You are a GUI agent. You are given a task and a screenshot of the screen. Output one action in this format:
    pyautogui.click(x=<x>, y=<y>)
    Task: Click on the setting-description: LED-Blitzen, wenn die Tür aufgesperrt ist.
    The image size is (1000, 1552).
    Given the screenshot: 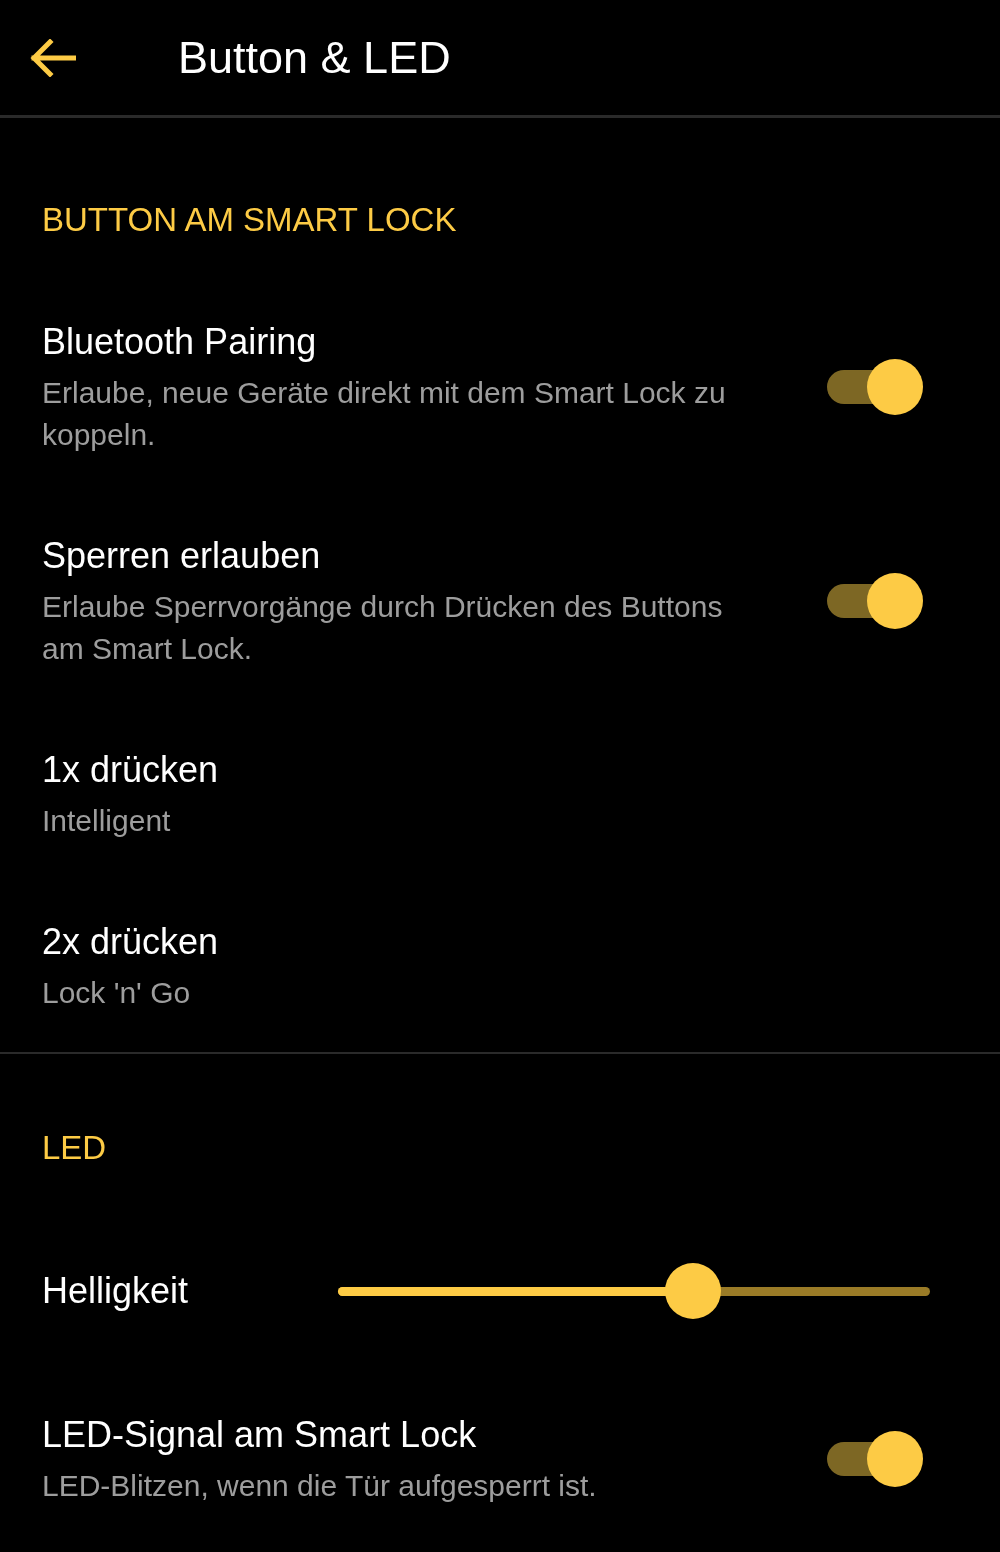 What is the action you would take?
    pyautogui.click(x=319, y=1486)
    